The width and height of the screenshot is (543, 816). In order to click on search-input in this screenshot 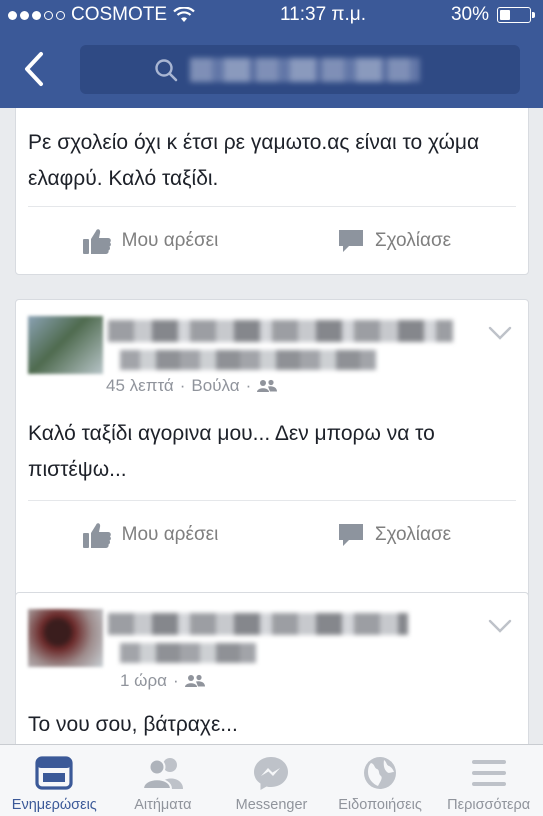, I will do `click(300, 69)`.